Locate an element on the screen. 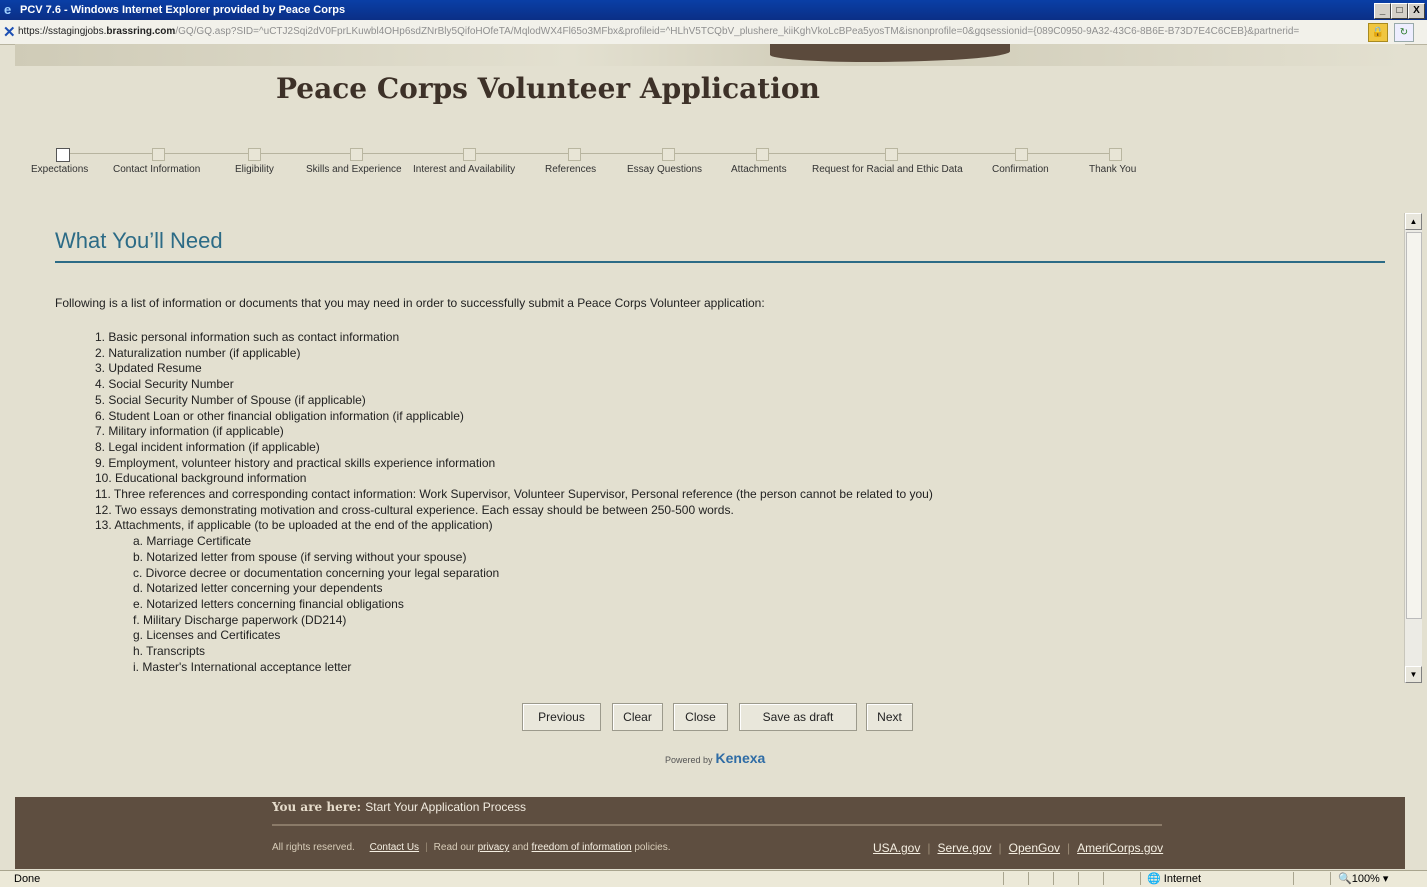 The height and width of the screenshot is (887, 1427). usa-gov-link: USA.gov is located at coordinates (896, 848).